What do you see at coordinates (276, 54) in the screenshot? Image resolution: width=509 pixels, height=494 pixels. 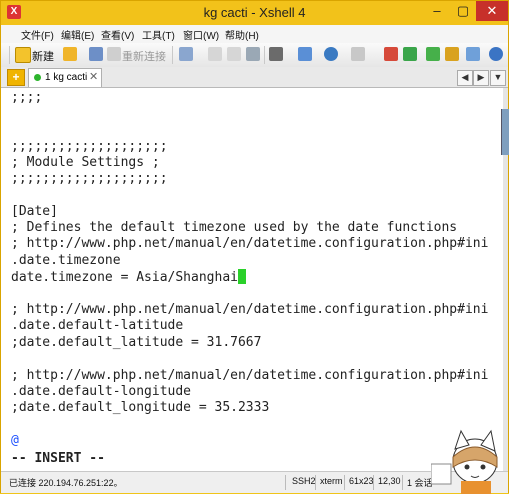 I see `print-icon` at bounding box center [276, 54].